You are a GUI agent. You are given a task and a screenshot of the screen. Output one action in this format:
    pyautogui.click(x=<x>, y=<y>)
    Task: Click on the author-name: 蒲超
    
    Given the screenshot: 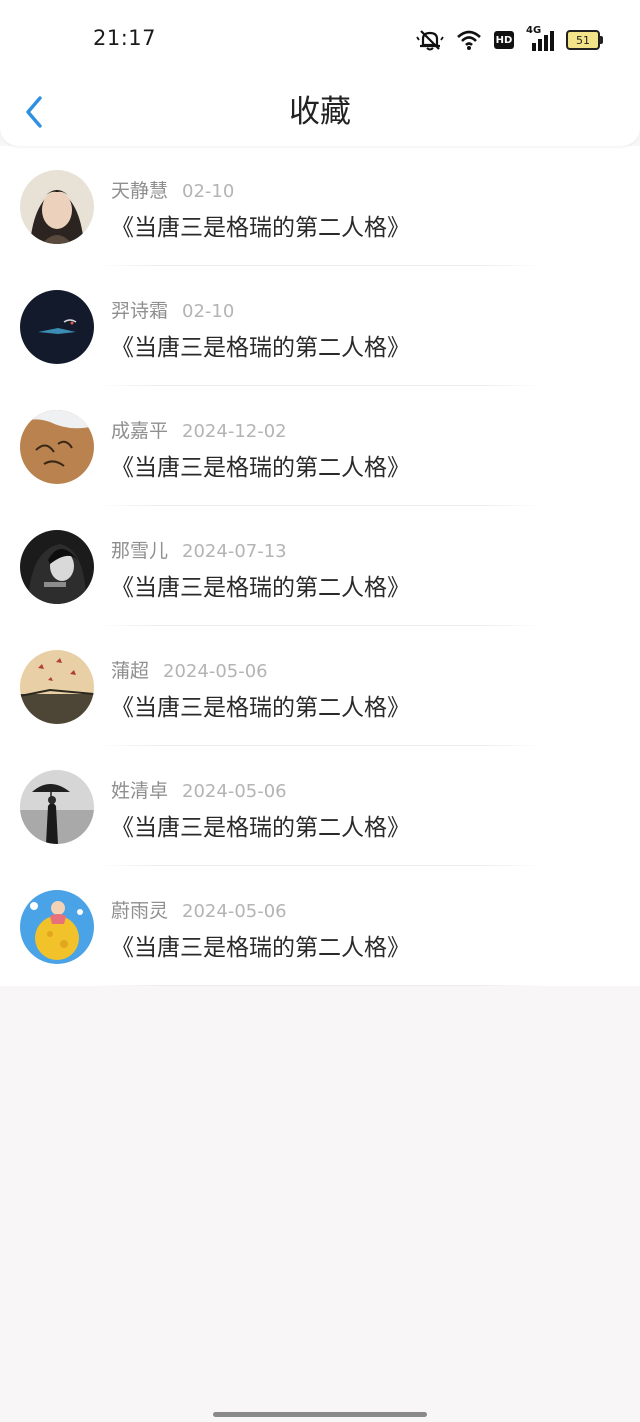 What is the action you would take?
    pyautogui.click(x=130, y=671)
    